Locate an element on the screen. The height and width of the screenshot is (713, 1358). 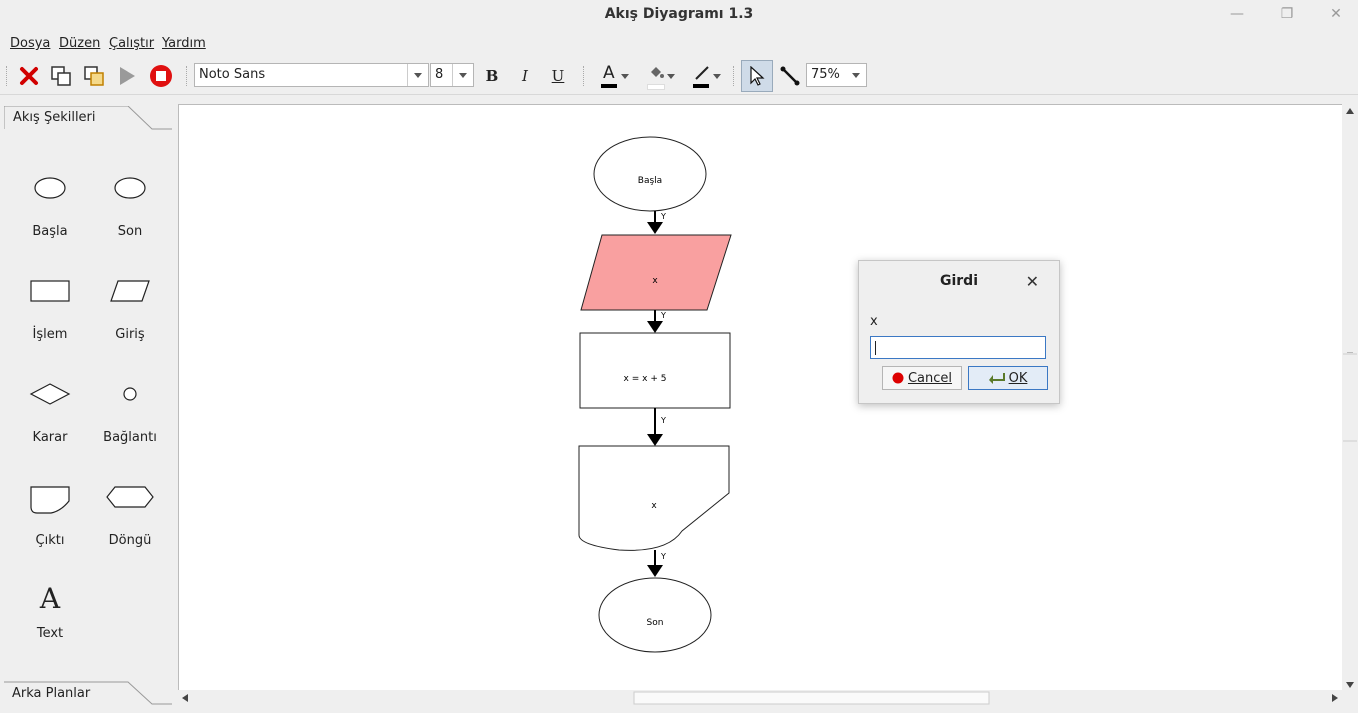
pointer-icon is located at coordinates (757, 76).